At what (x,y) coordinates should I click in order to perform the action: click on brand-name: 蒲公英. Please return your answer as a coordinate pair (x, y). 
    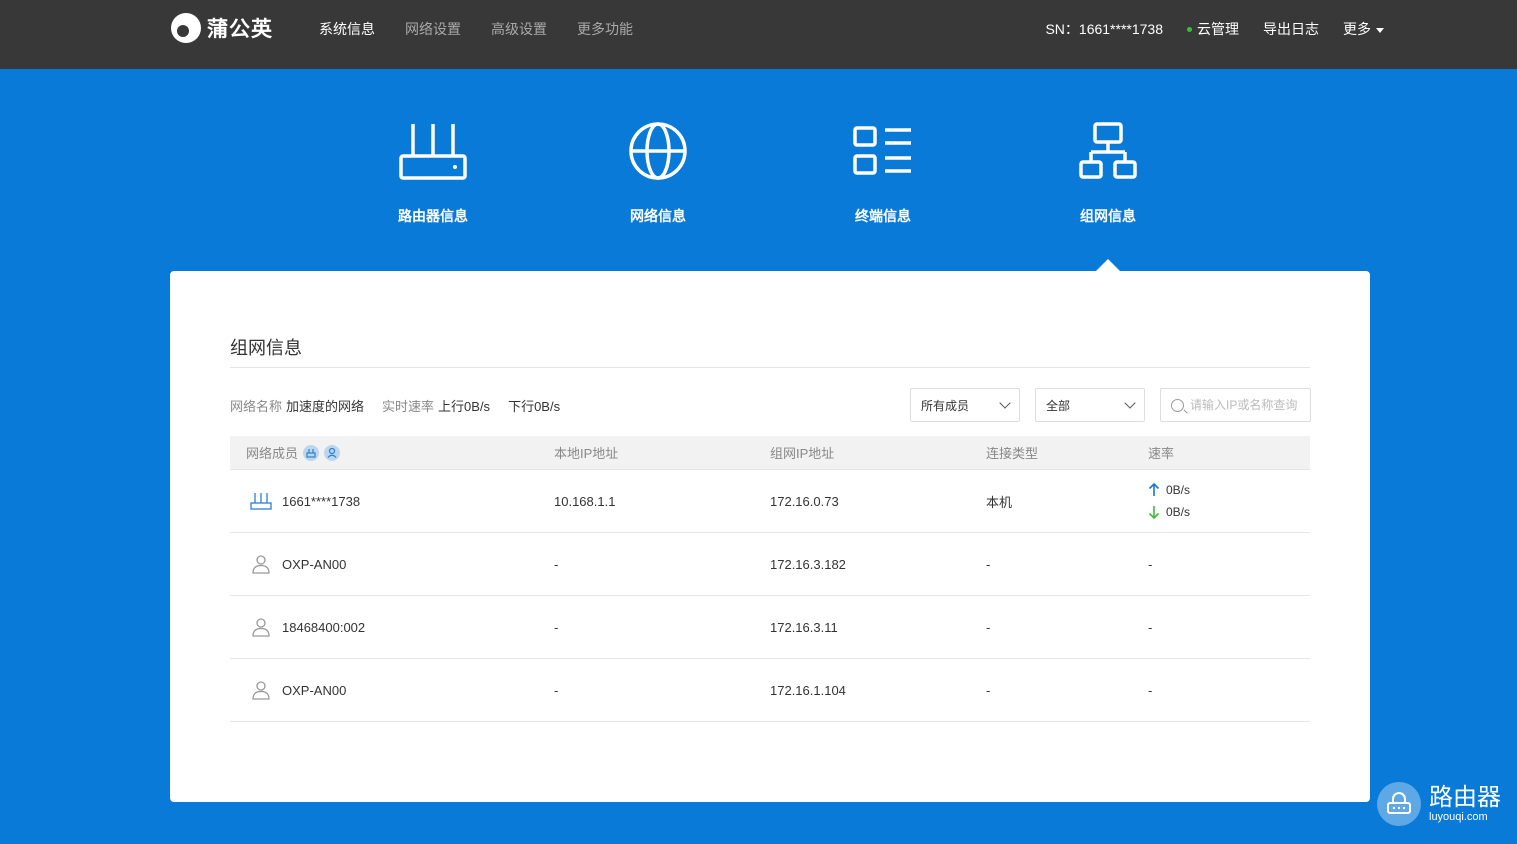
    Looking at the image, I should click on (240, 29).